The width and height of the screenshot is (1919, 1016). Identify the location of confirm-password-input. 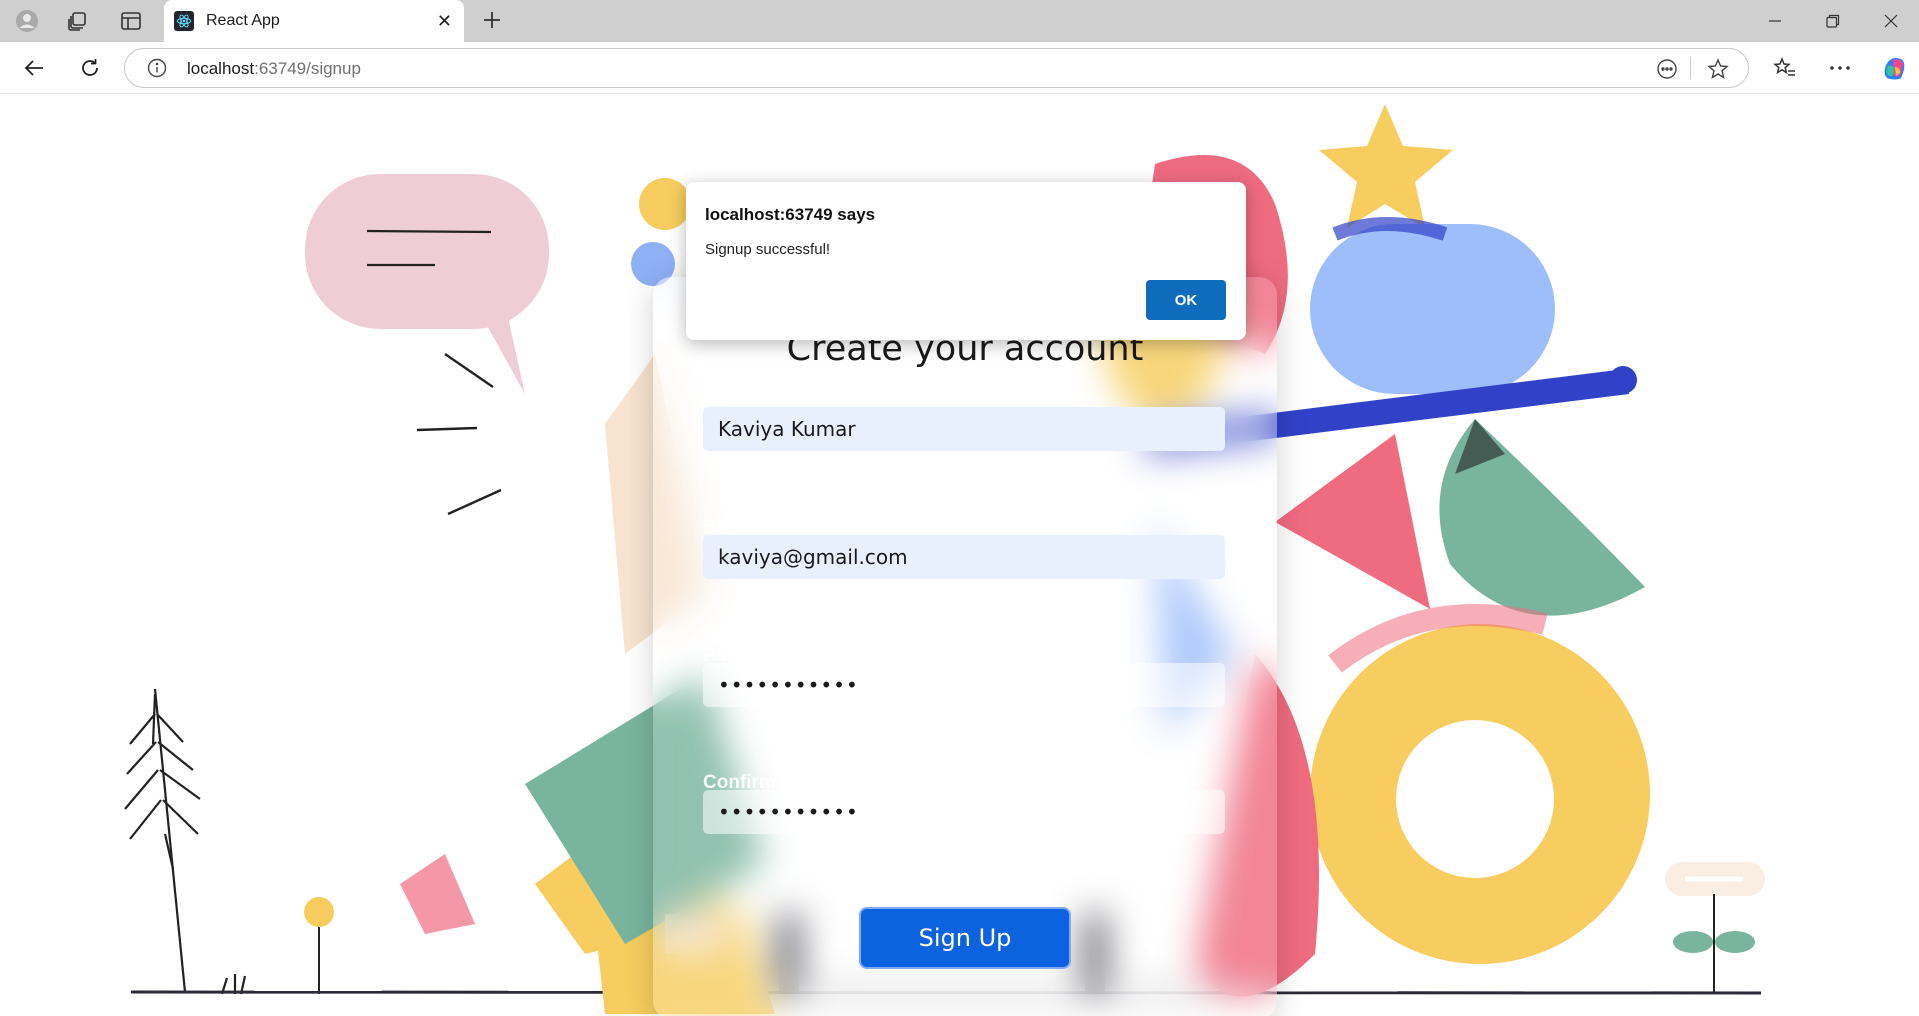
(964, 812).